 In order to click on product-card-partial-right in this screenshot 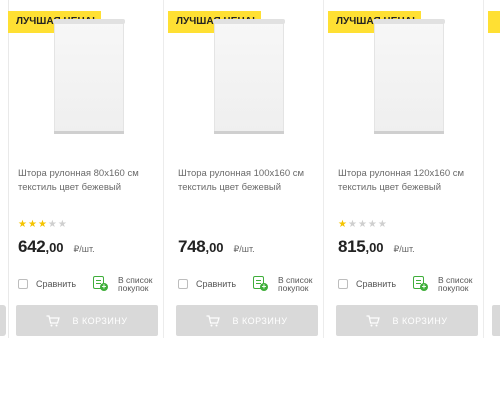, I will do `click(494, 169)`.